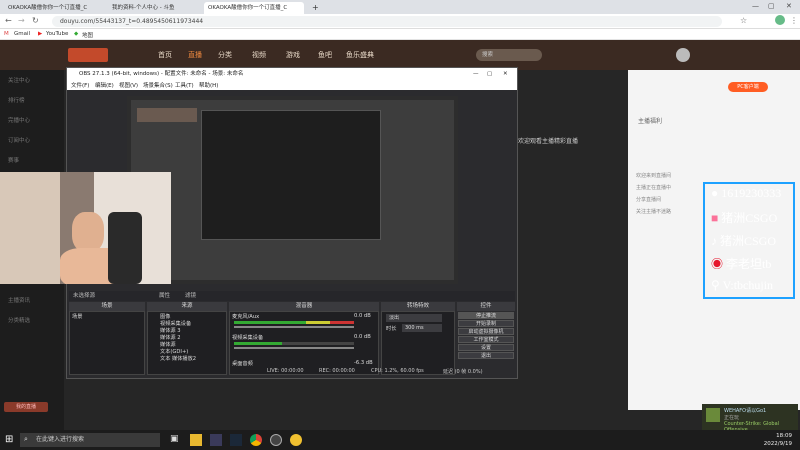  I want to click on menu-edit: 编辑(E), so click(104, 85).